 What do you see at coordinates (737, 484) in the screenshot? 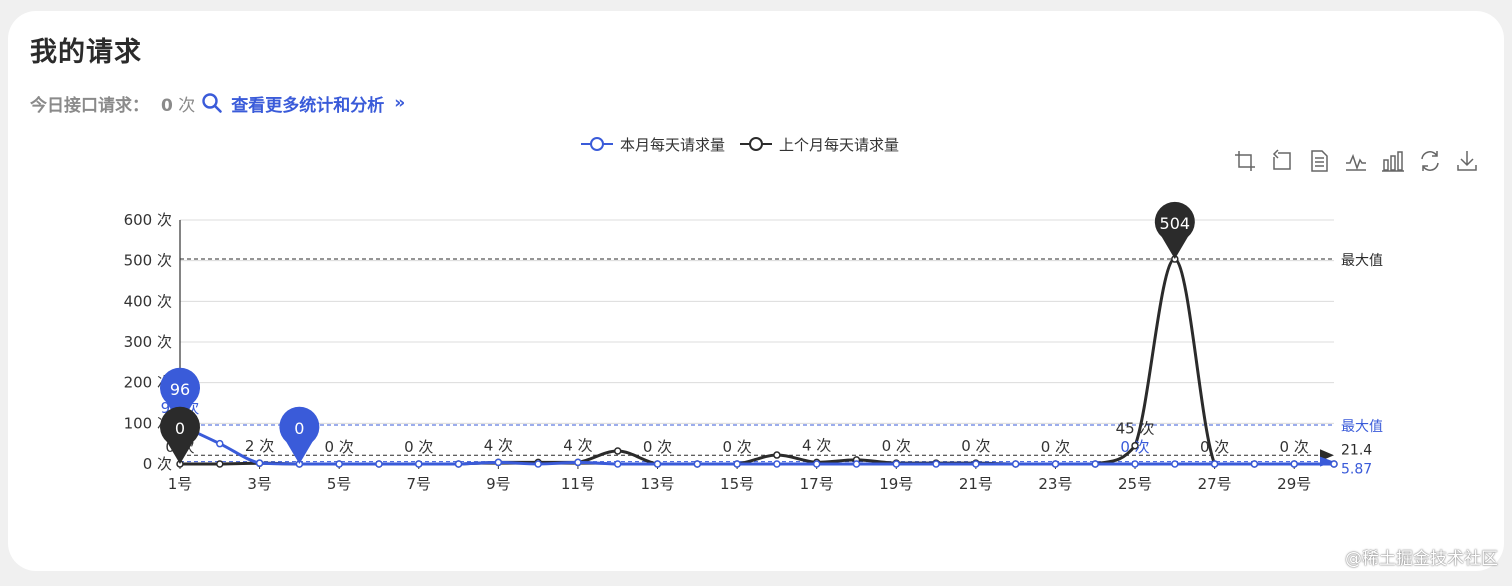
I see `x-tick-label: 15号` at bounding box center [737, 484].